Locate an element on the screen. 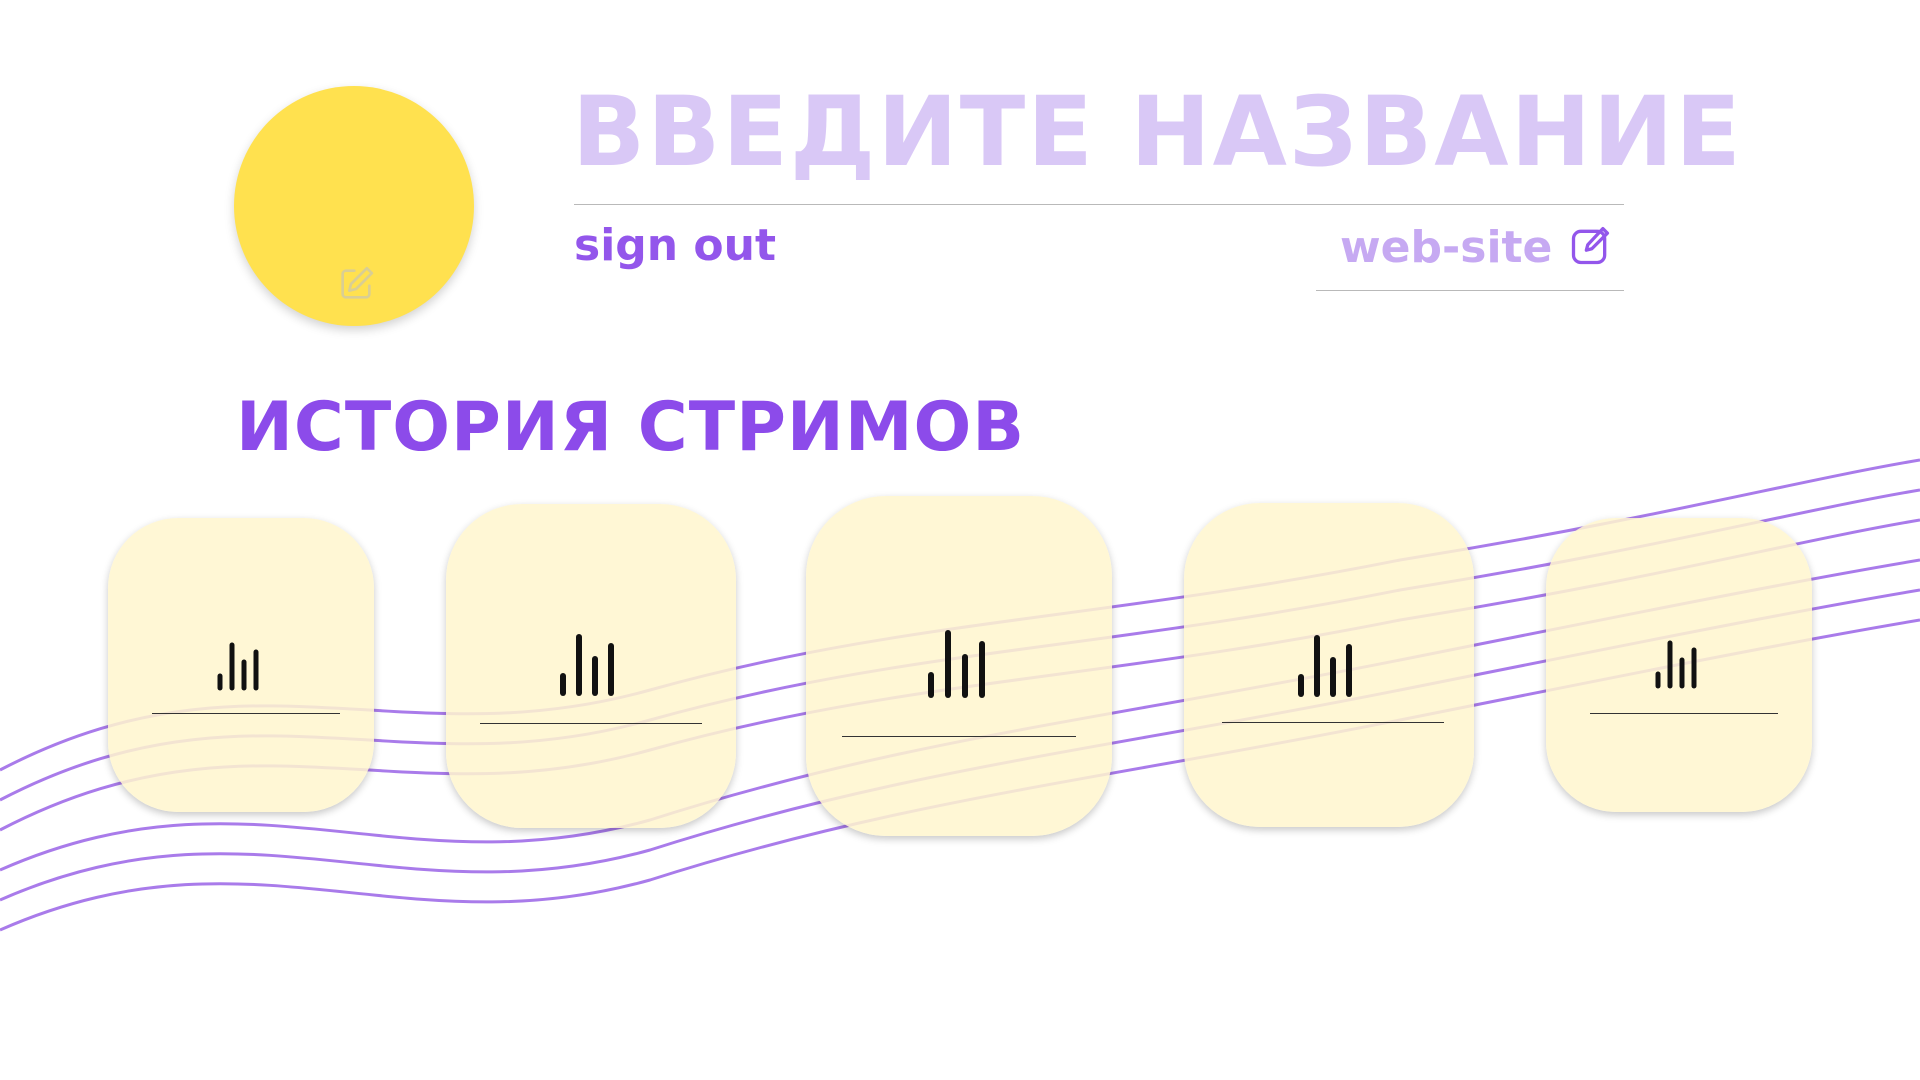 The image size is (1920, 1080). page-title: ВВЕДИТЕ НАЗВАНИЕ is located at coordinates (1157, 132).